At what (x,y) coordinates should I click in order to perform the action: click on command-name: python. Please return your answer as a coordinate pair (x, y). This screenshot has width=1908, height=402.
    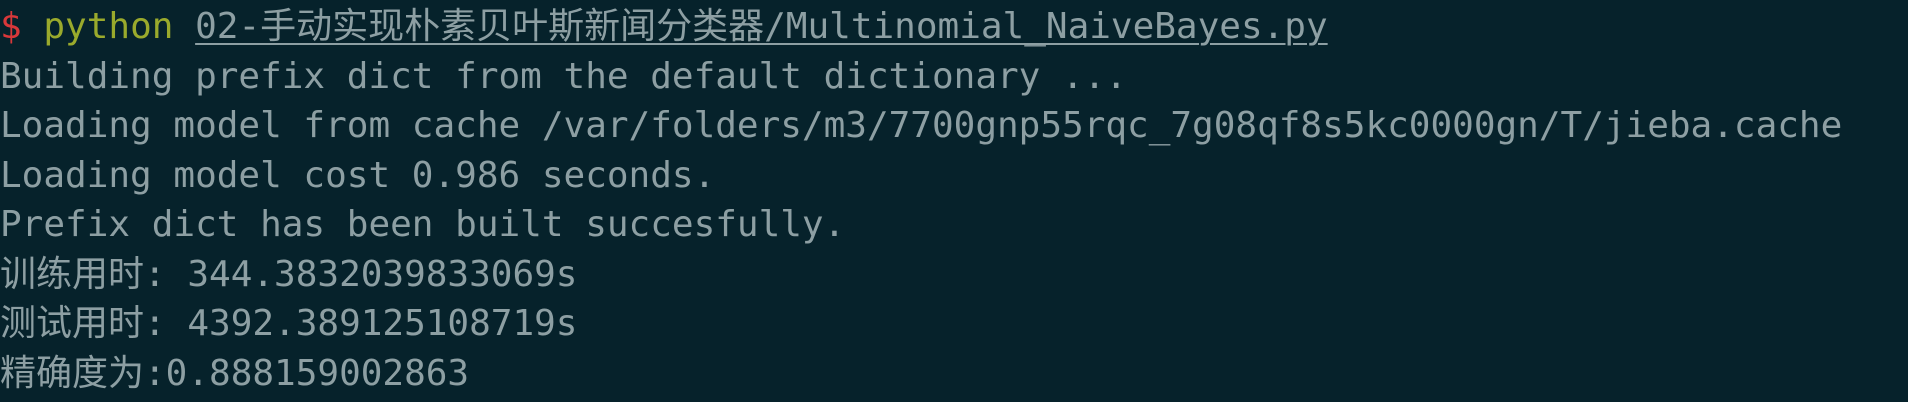
    Looking at the image, I should click on (108, 26).